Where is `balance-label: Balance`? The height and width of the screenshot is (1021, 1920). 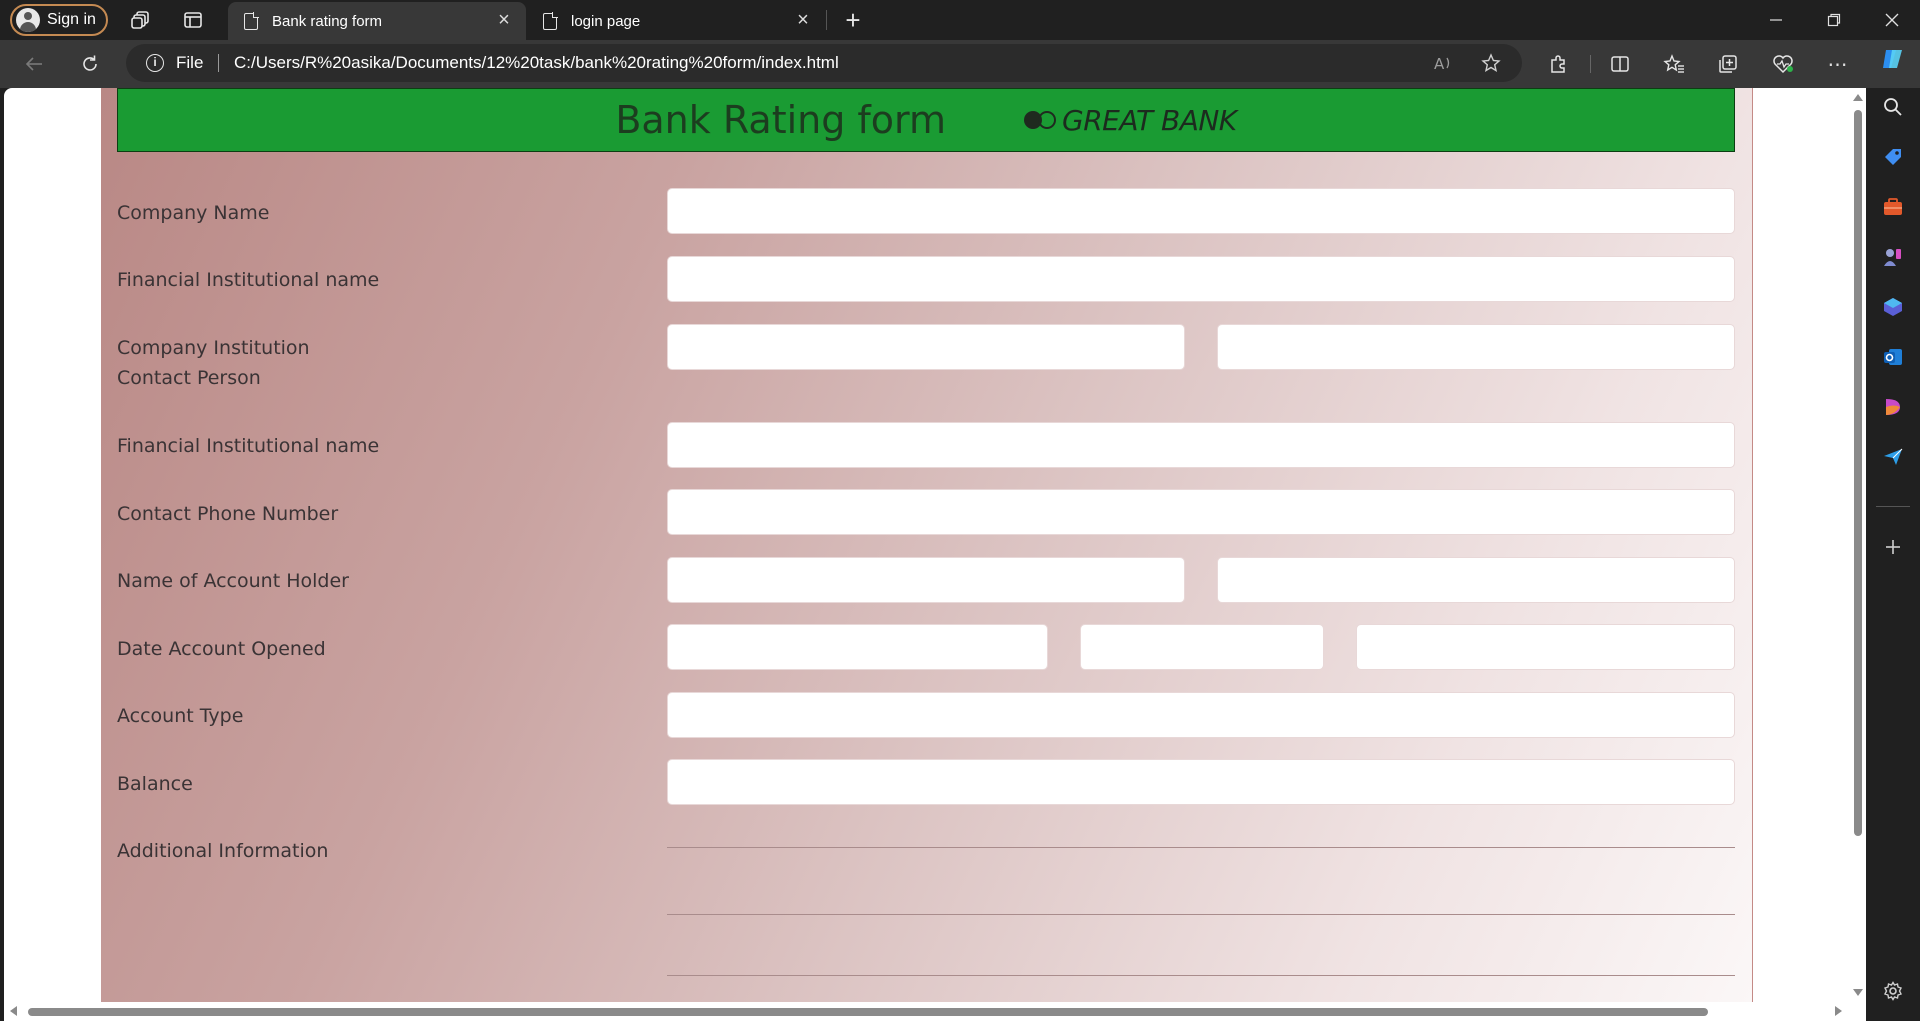
balance-label: Balance is located at coordinates (155, 784).